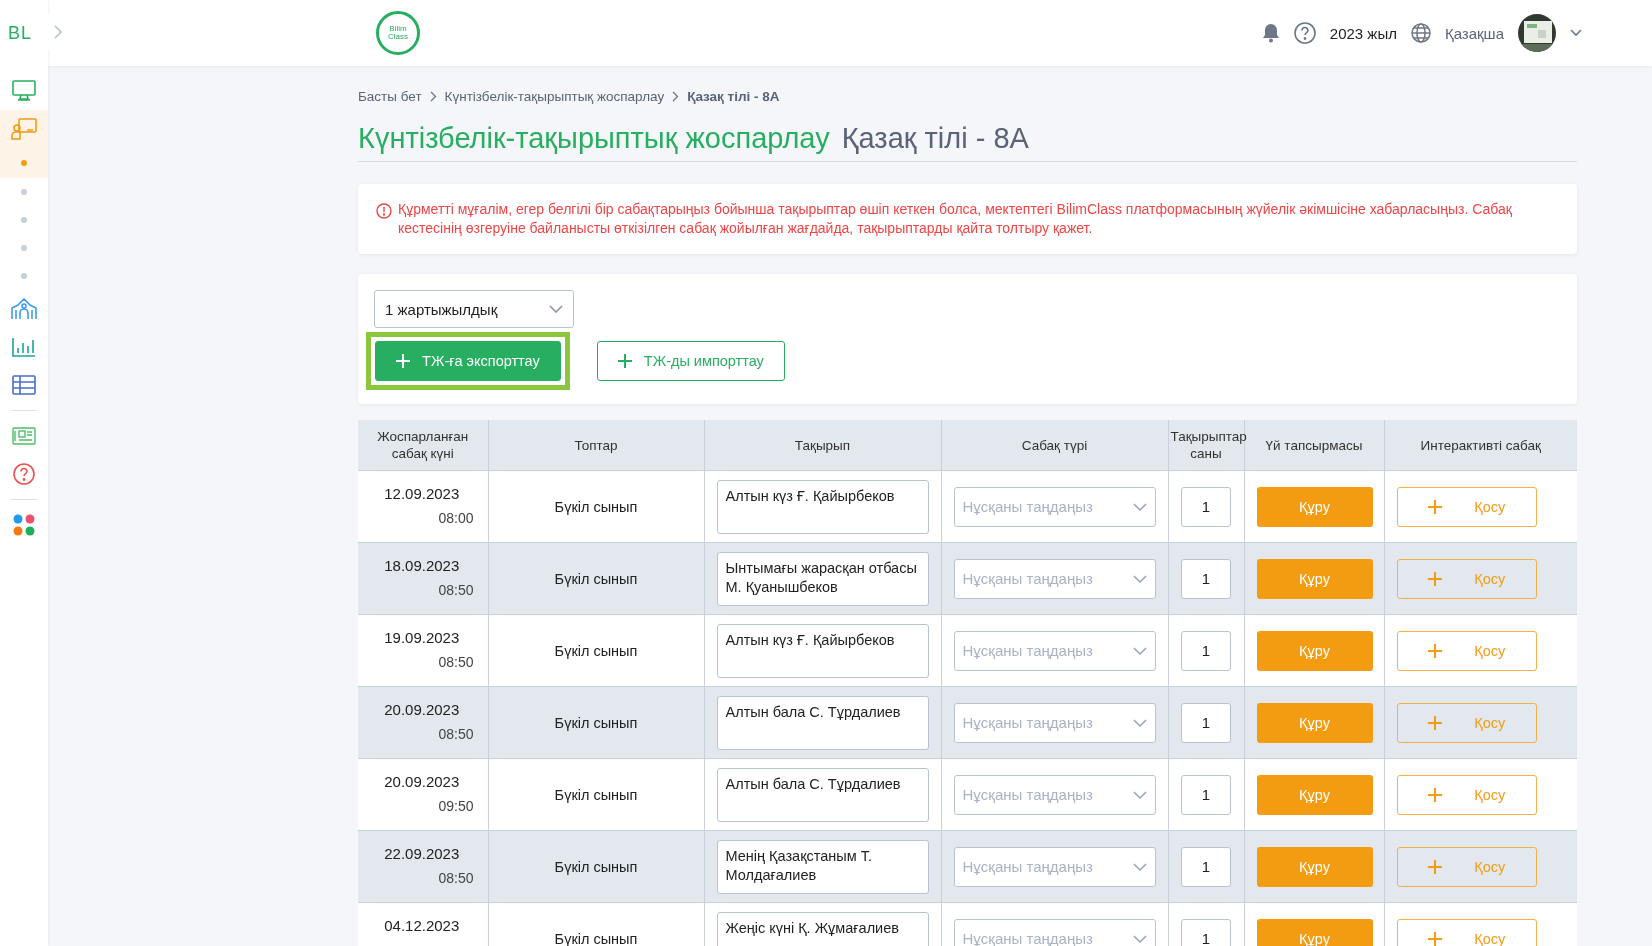  Describe the element at coordinates (955, 219) in the screenshot. I see `alert-message: Құрметті мұғалім, егер белгілі бір сабақтарыңыз бойынша тақырыптар өшіп кеткен болса, мектептегі BilimClass платформасының жүйелік әкімшісіне хабарласыңыз. Сабақ кестесінің өзгеруіне байланысты өткізілген сабақ жойылған жағдайда, тақырыптарды қайта толтыру қажет.` at that location.